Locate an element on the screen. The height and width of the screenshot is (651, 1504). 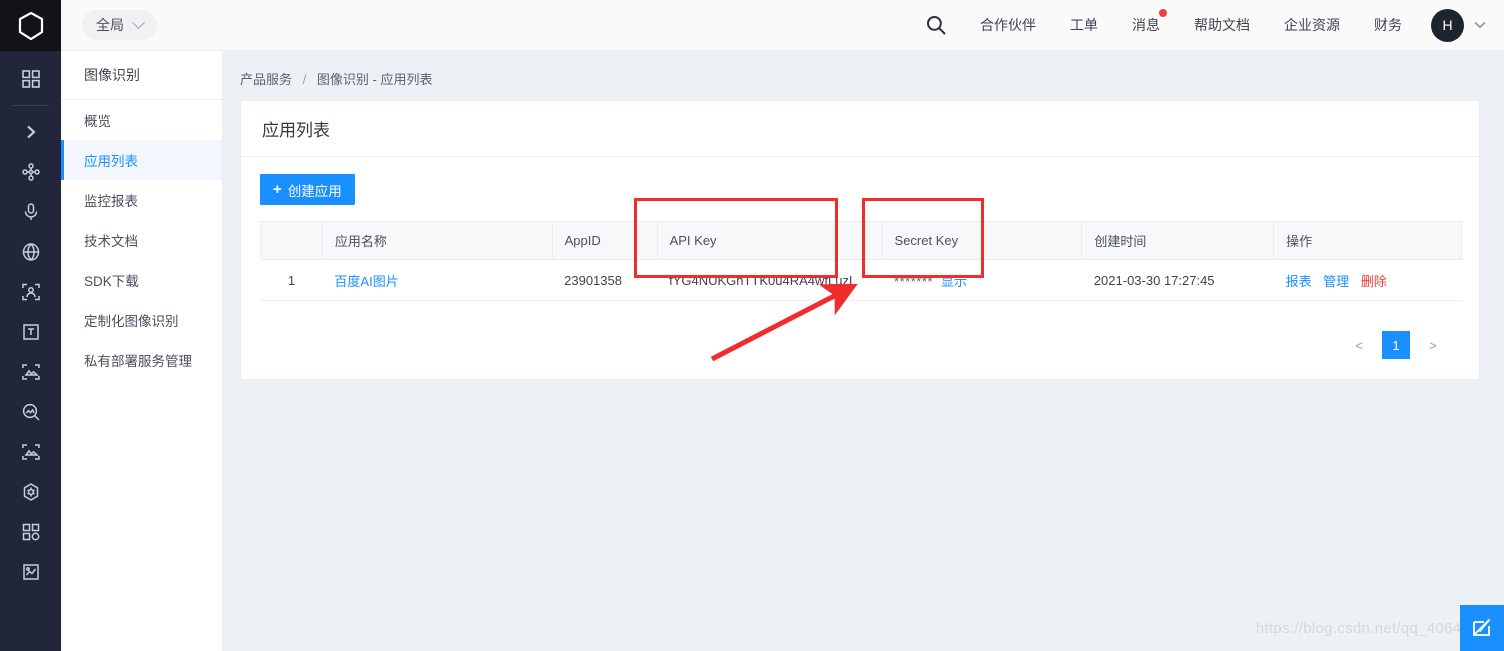
cube-logo-icon is located at coordinates (30, 25).